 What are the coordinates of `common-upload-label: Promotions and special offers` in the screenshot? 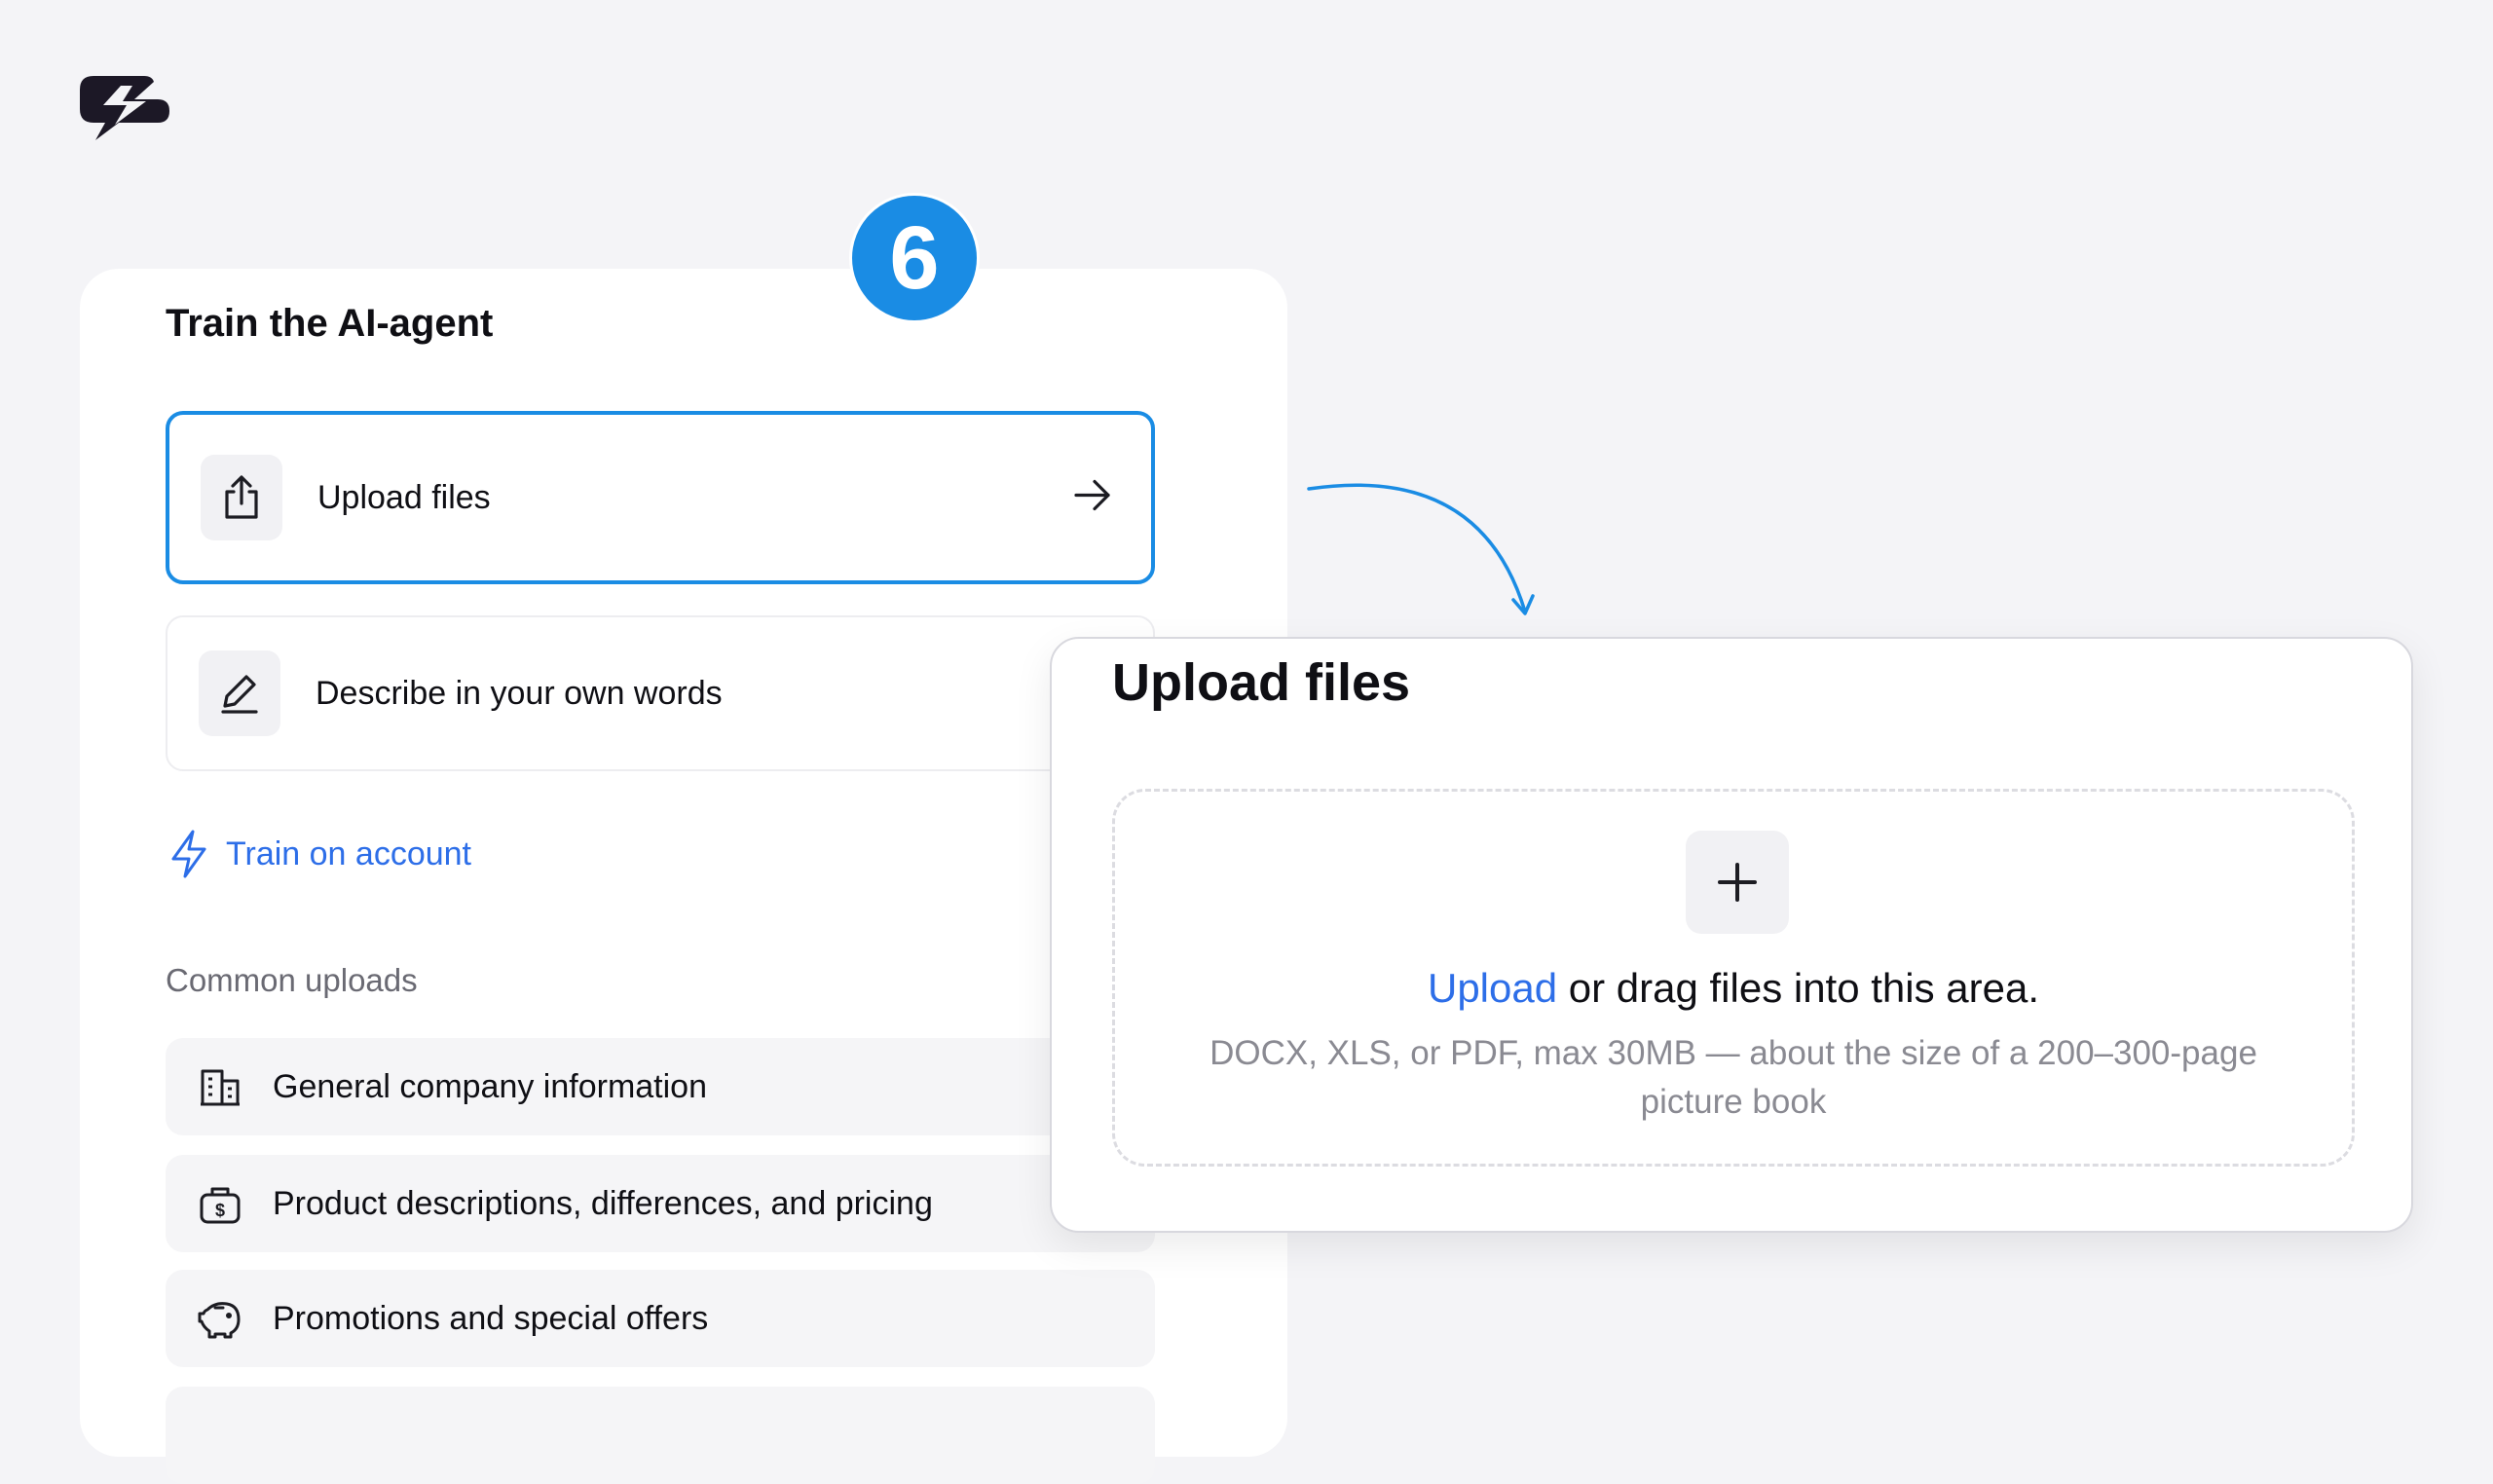 It's located at (491, 1318).